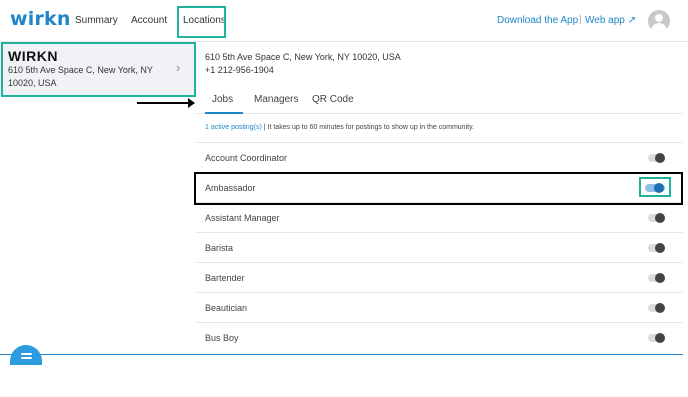 The height and width of the screenshot is (397, 688). What do you see at coordinates (659, 27) in the screenshot?
I see `avatar-body` at bounding box center [659, 27].